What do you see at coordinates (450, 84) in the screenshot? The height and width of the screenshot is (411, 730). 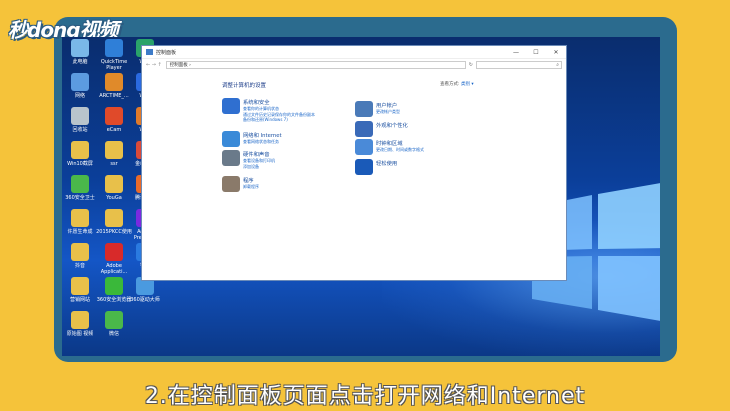 I see `view-by-label: 查看方式:` at bounding box center [450, 84].